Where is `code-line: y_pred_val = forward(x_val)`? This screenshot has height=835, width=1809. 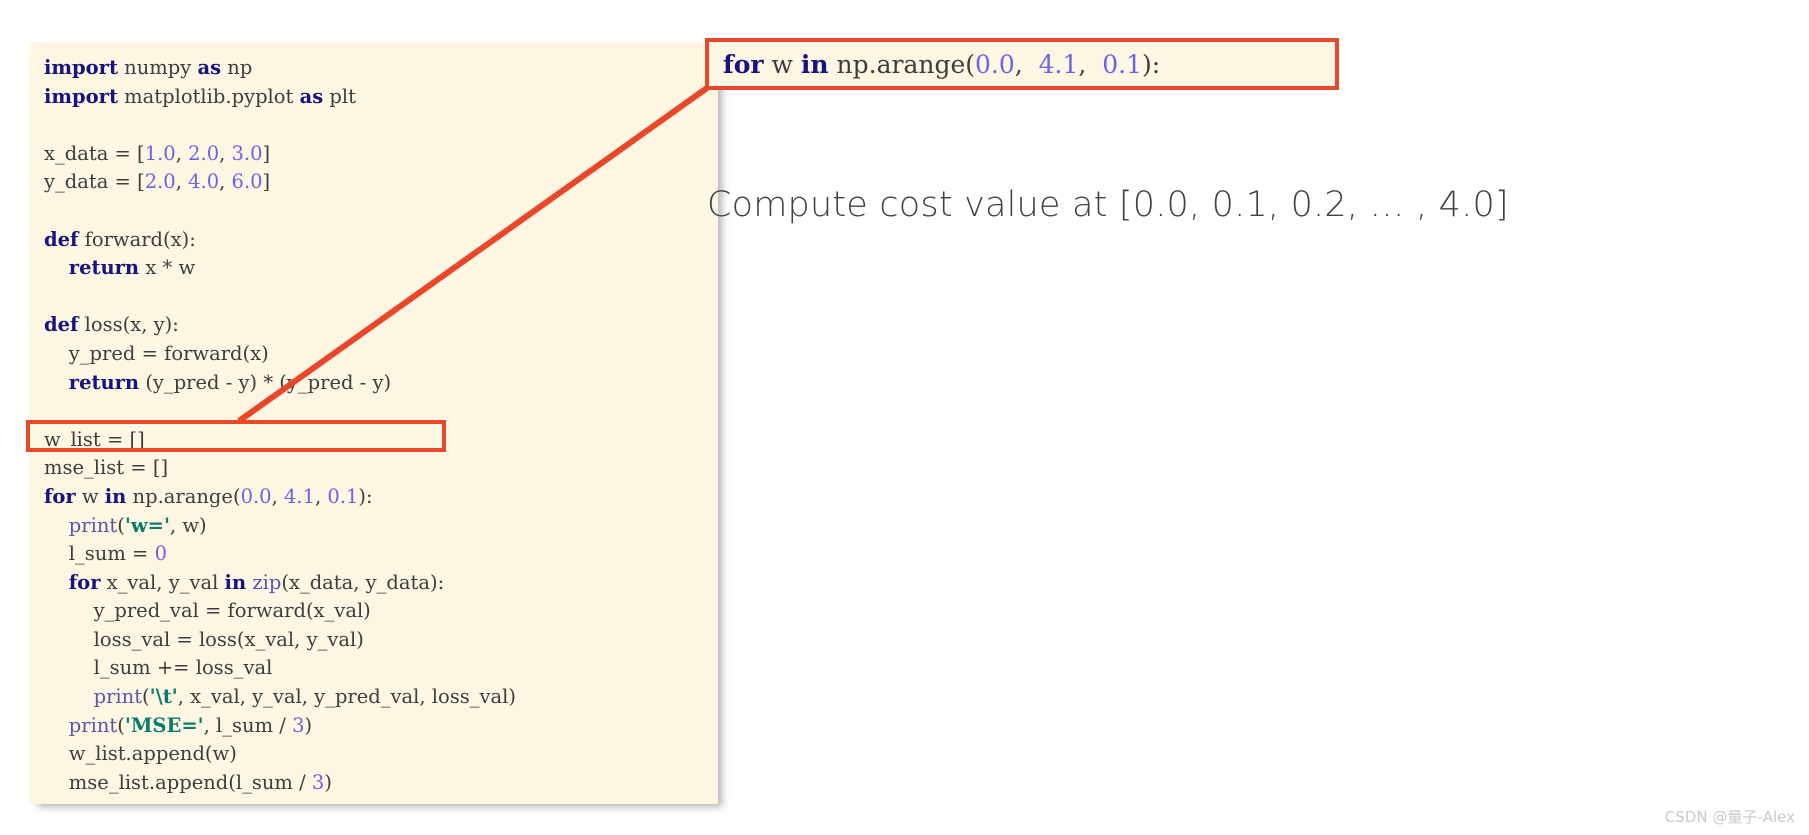 code-line: y_pred_val = forward(x_val) is located at coordinates (280, 611).